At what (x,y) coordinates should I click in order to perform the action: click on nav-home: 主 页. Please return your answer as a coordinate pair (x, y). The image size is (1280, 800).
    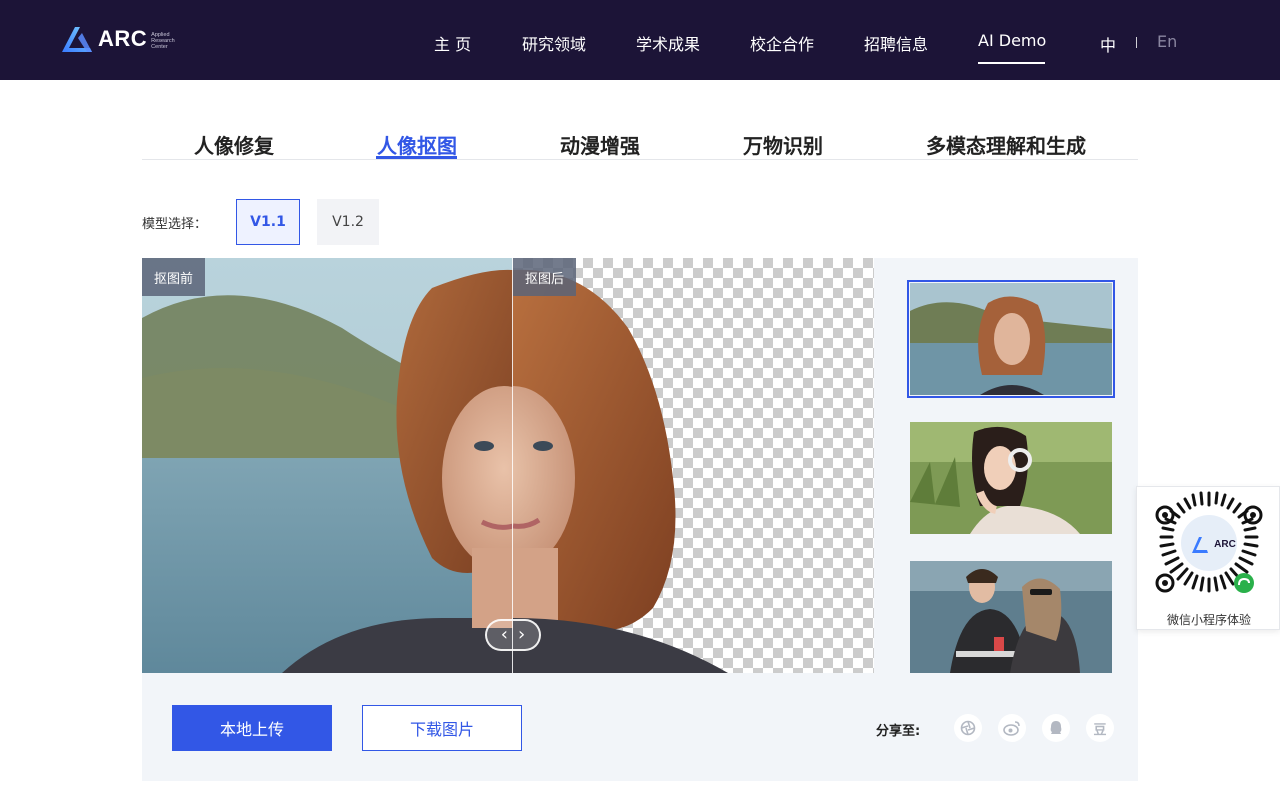
    Looking at the image, I should click on (452, 43).